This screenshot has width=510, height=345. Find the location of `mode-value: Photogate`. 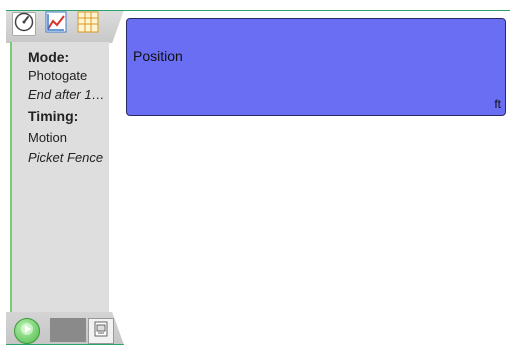

mode-value: Photogate is located at coordinates (58, 75).